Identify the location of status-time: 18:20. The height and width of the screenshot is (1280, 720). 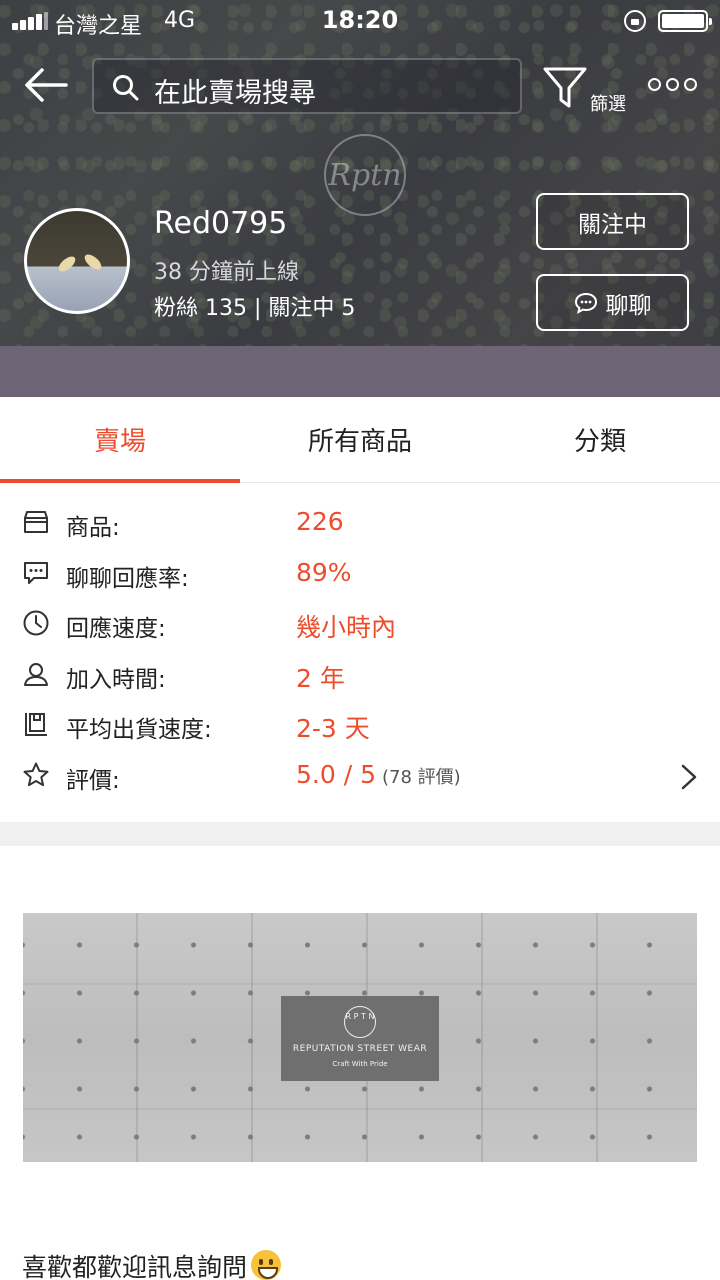
(360, 20).